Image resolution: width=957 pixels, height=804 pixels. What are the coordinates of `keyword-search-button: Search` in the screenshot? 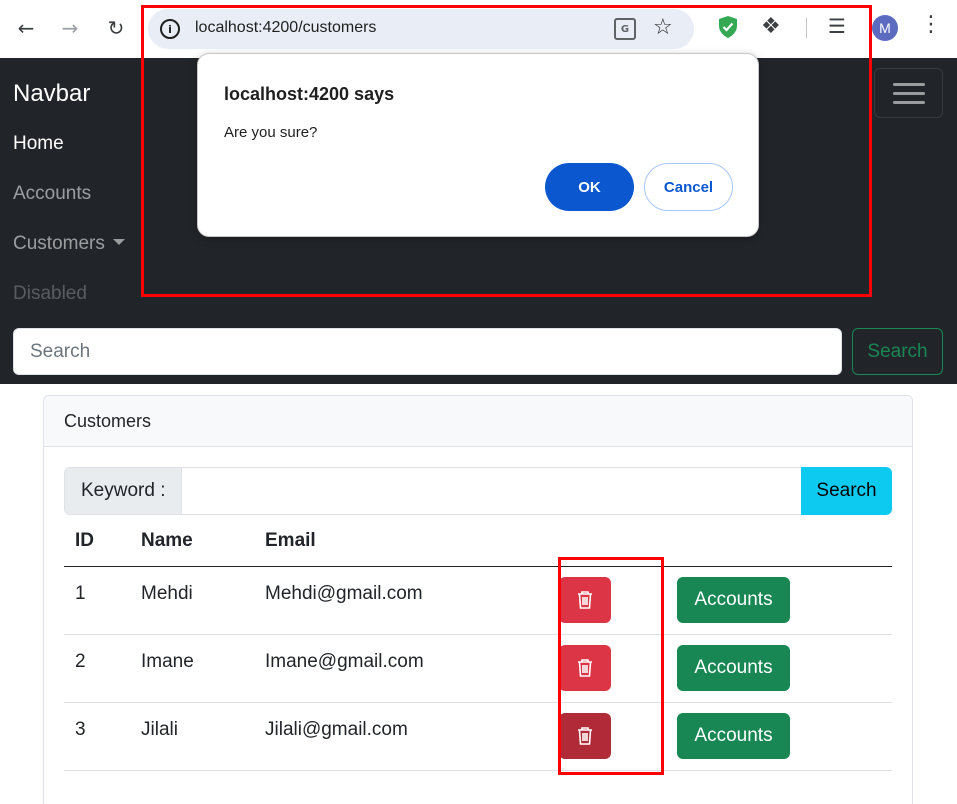 It's located at (846, 491).